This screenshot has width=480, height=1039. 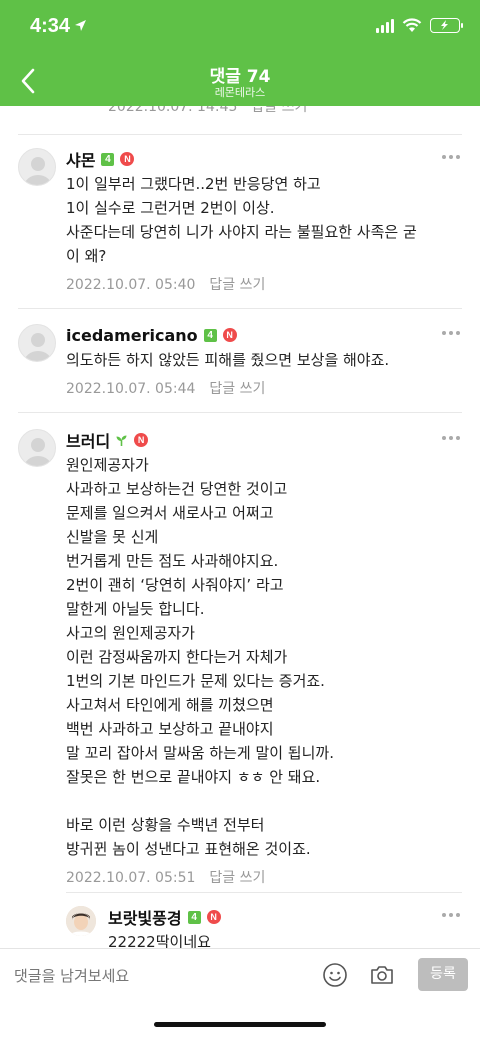 I want to click on comment-author: icedamericano, so click(x=132, y=335).